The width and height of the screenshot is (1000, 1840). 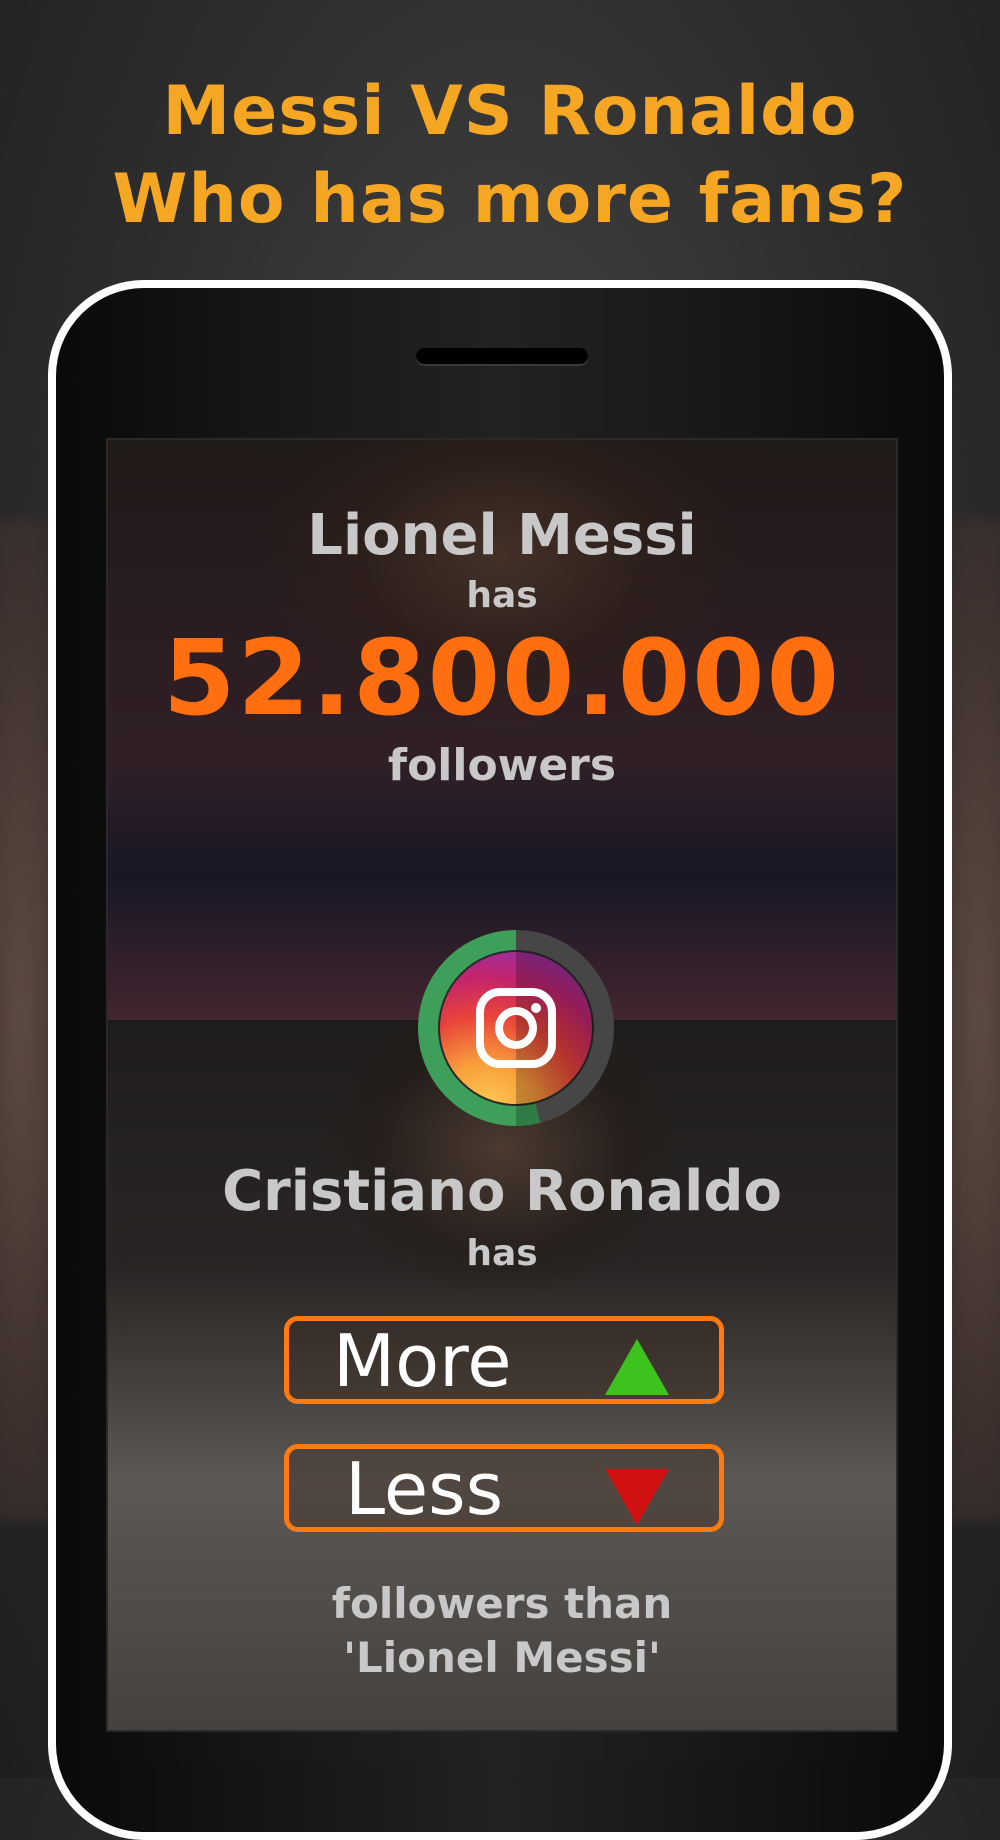 What do you see at coordinates (510, 199) in the screenshot?
I see `headline-line-2: Who has more fans?` at bounding box center [510, 199].